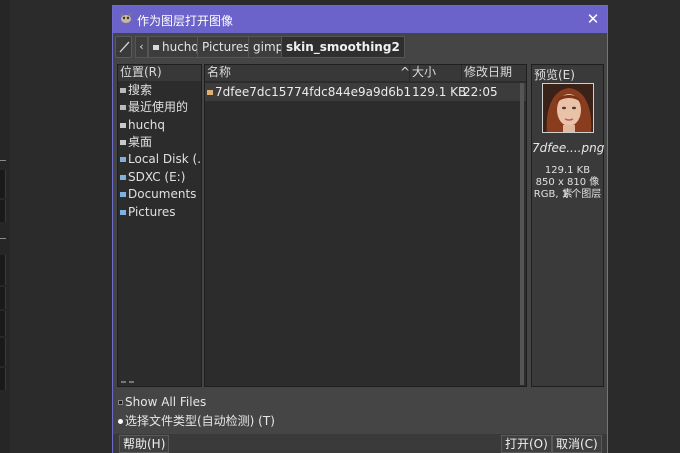 This screenshot has height=453, width=680. What do you see at coordinates (157, 177) in the screenshot?
I see `place-label: SDXC (E:)` at bounding box center [157, 177].